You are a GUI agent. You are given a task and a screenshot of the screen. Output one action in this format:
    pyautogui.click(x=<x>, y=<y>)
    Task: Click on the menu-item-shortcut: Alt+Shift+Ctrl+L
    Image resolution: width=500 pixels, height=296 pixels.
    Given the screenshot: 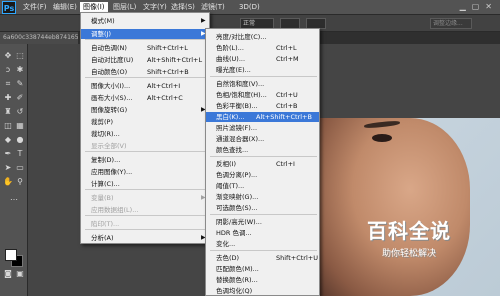 What is the action you would take?
    pyautogui.click(x=175, y=60)
    